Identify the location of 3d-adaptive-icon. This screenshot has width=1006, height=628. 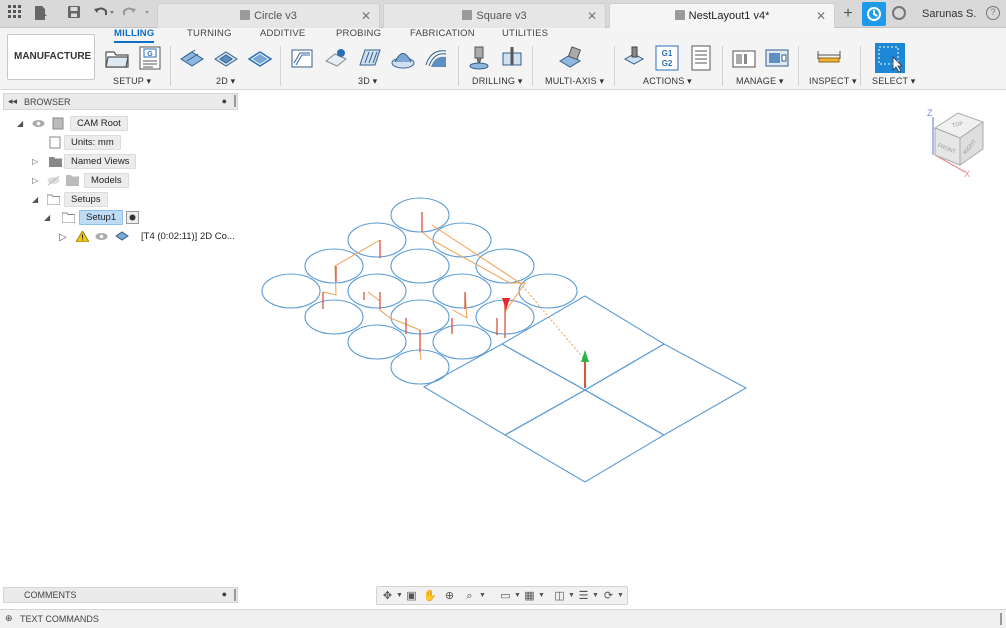
(302, 58).